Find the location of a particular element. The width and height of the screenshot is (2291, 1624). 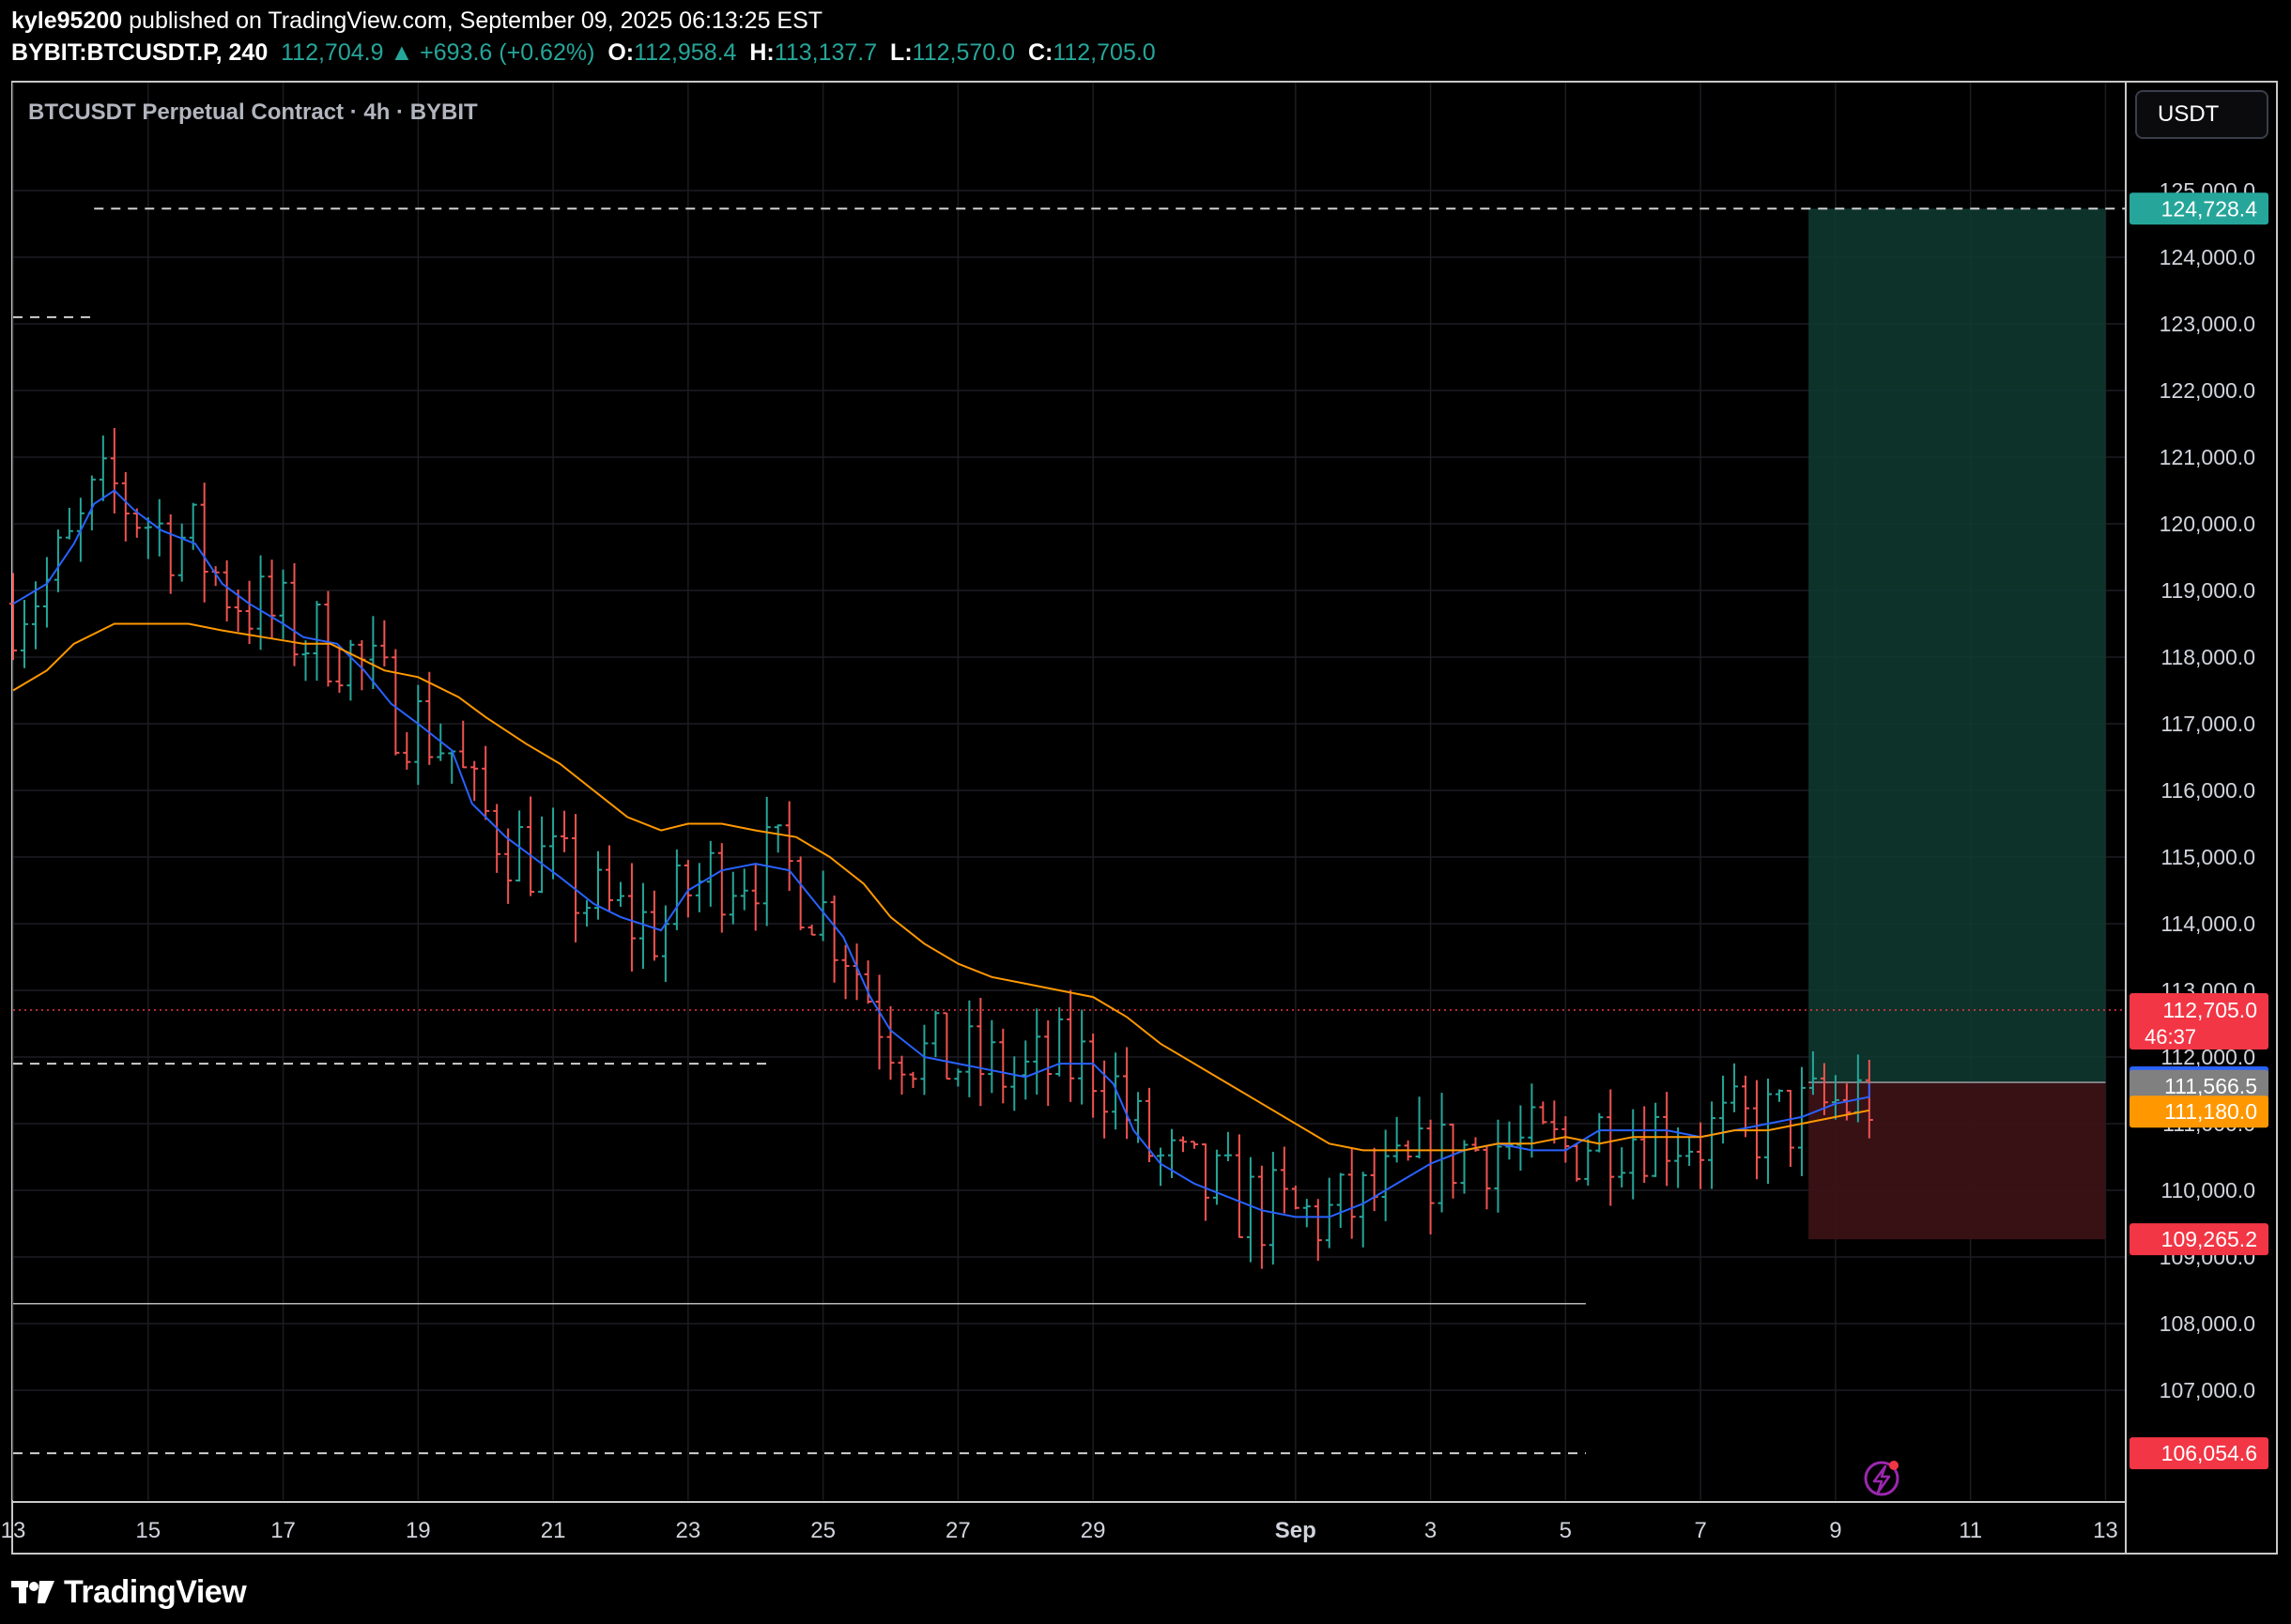

time-tick-label: 19 is located at coordinates (418, 1530).